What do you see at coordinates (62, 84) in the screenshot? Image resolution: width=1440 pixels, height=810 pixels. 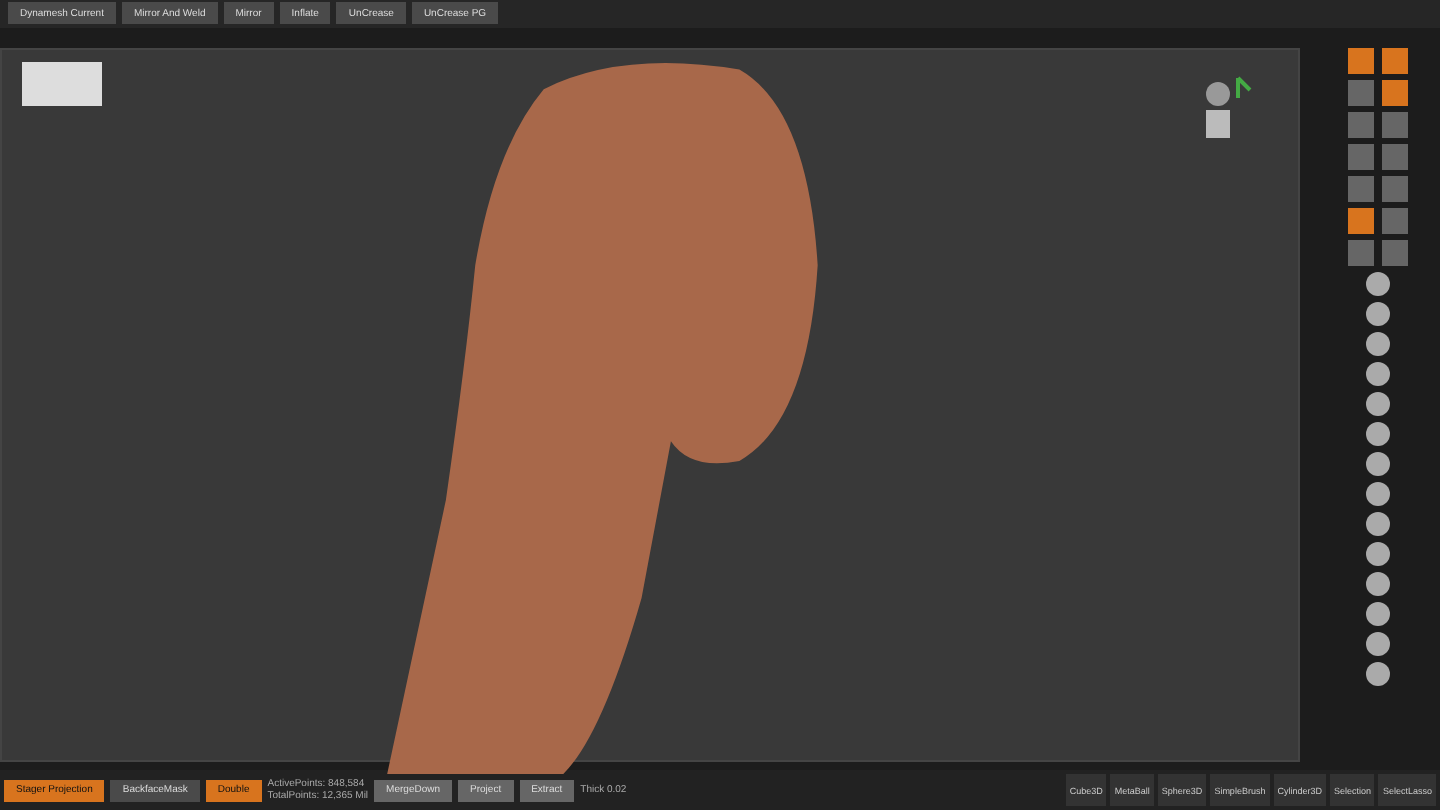 I see `brush-thumbnail` at bounding box center [62, 84].